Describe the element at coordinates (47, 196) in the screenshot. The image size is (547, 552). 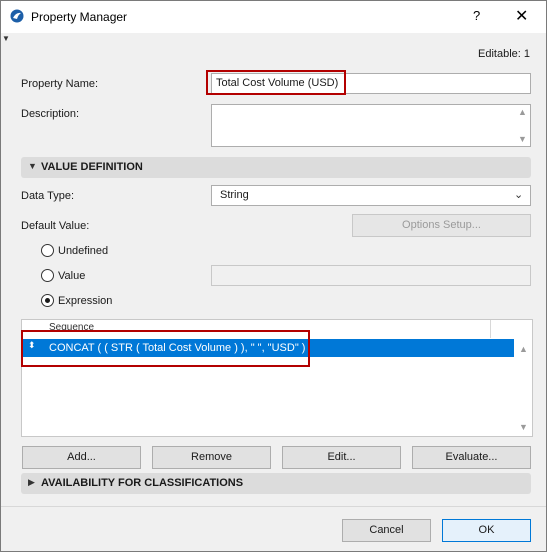
I see `data-type-label: Data Type:` at that location.